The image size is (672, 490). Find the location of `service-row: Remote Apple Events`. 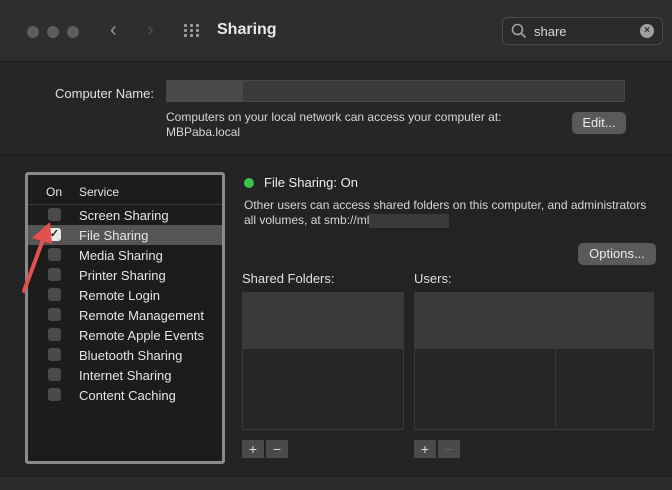

service-row: Remote Apple Events is located at coordinates (125, 335).